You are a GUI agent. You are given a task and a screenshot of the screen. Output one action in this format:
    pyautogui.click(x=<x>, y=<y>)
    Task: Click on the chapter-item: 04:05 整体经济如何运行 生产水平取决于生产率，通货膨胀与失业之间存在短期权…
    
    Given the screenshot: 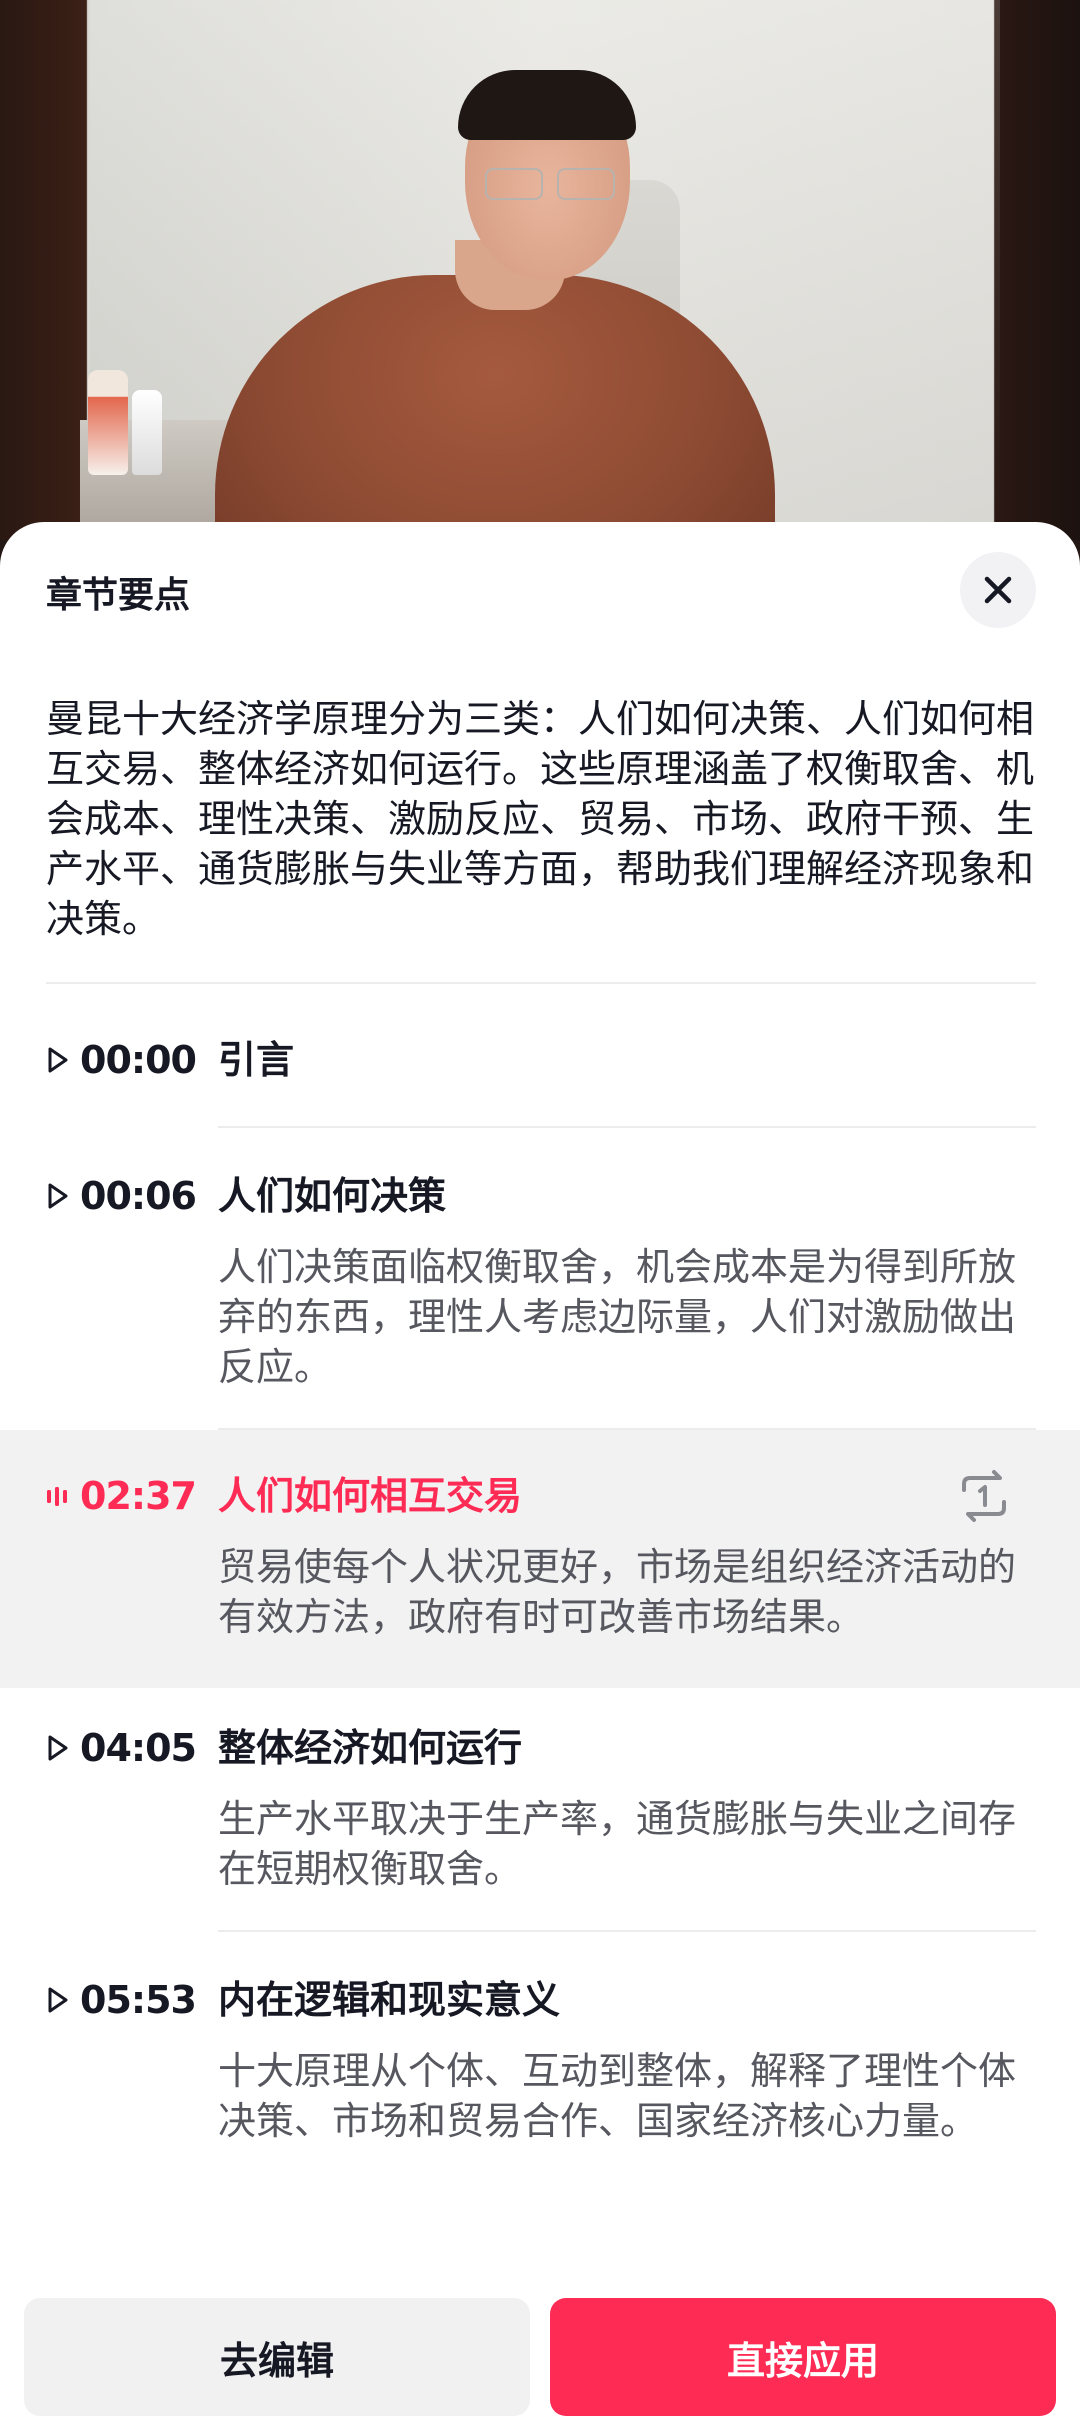 What is the action you would take?
    pyautogui.click(x=540, y=1818)
    